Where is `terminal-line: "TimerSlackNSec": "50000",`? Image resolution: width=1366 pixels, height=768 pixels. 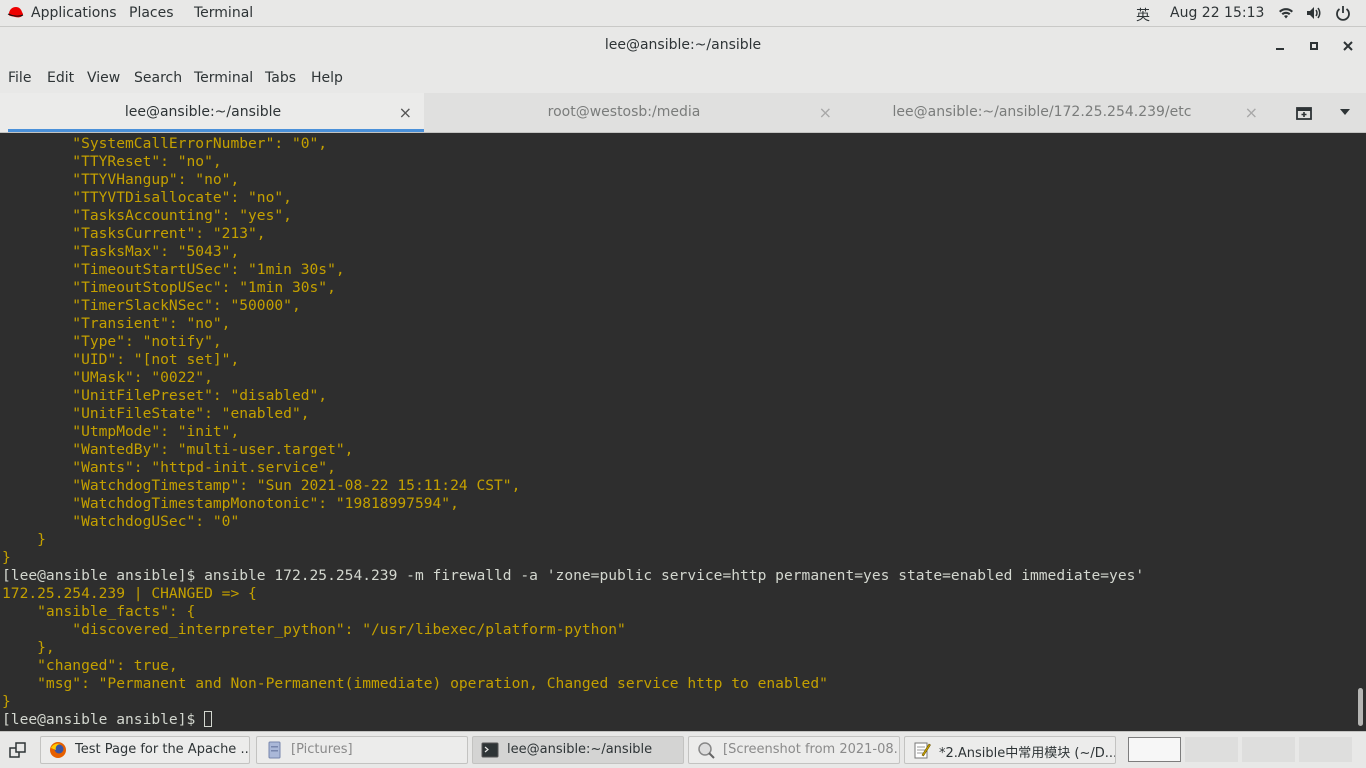 terminal-line: "TimerSlackNSec": "50000", is located at coordinates (151, 305).